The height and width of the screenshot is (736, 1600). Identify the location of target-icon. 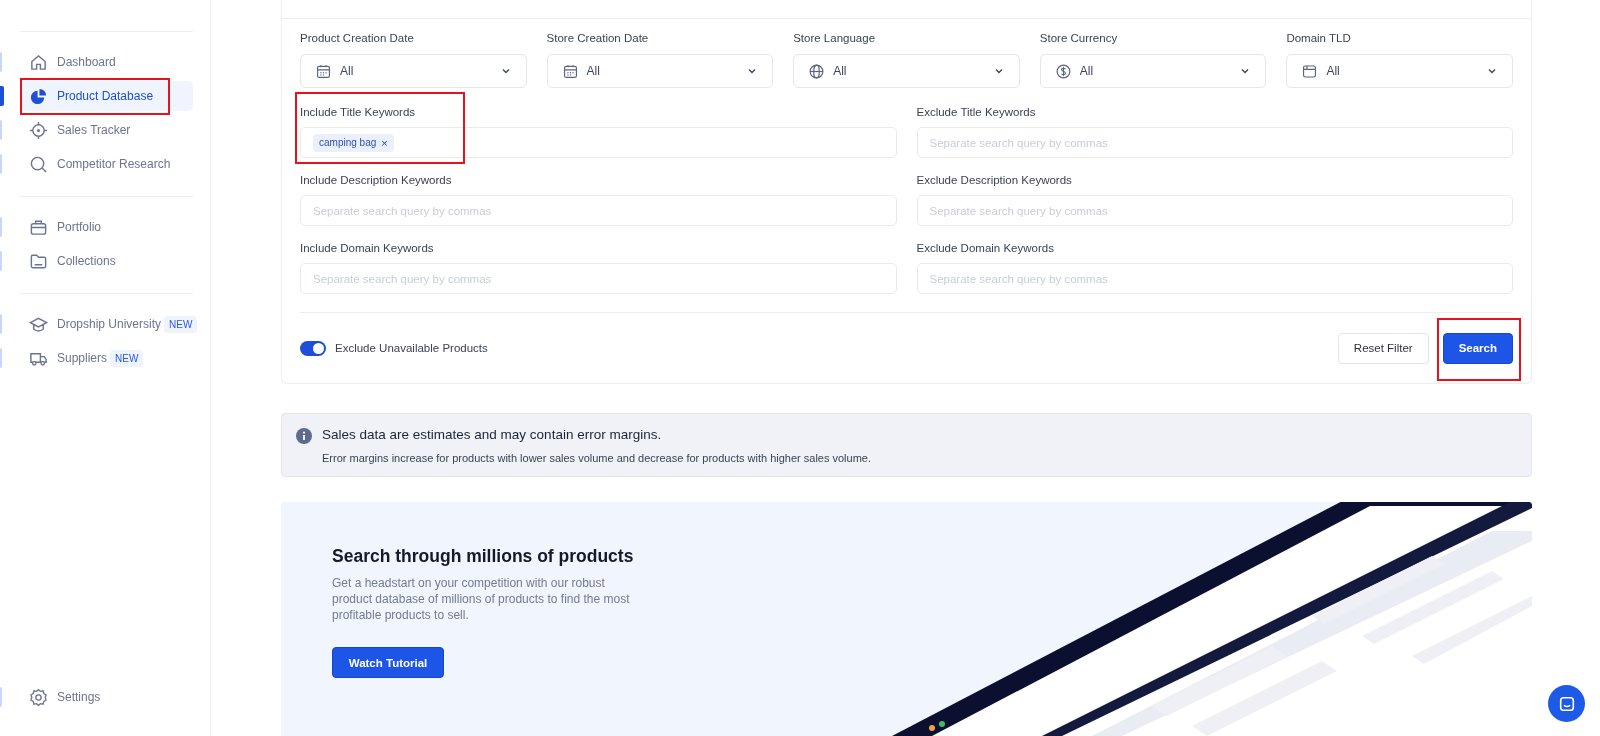
(38, 130).